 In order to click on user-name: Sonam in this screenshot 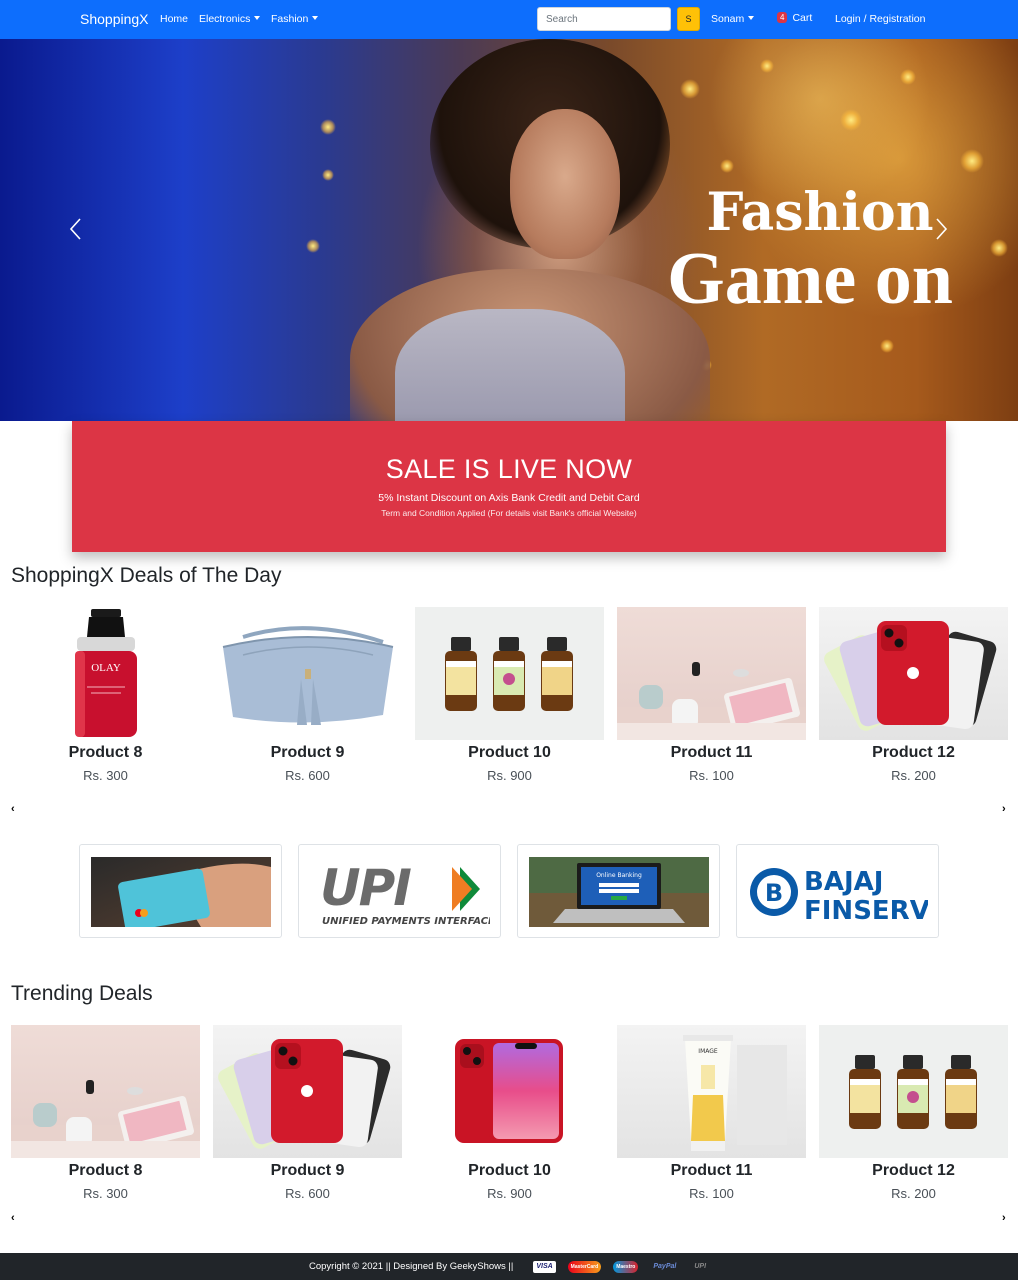, I will do `click(728, 19)`.